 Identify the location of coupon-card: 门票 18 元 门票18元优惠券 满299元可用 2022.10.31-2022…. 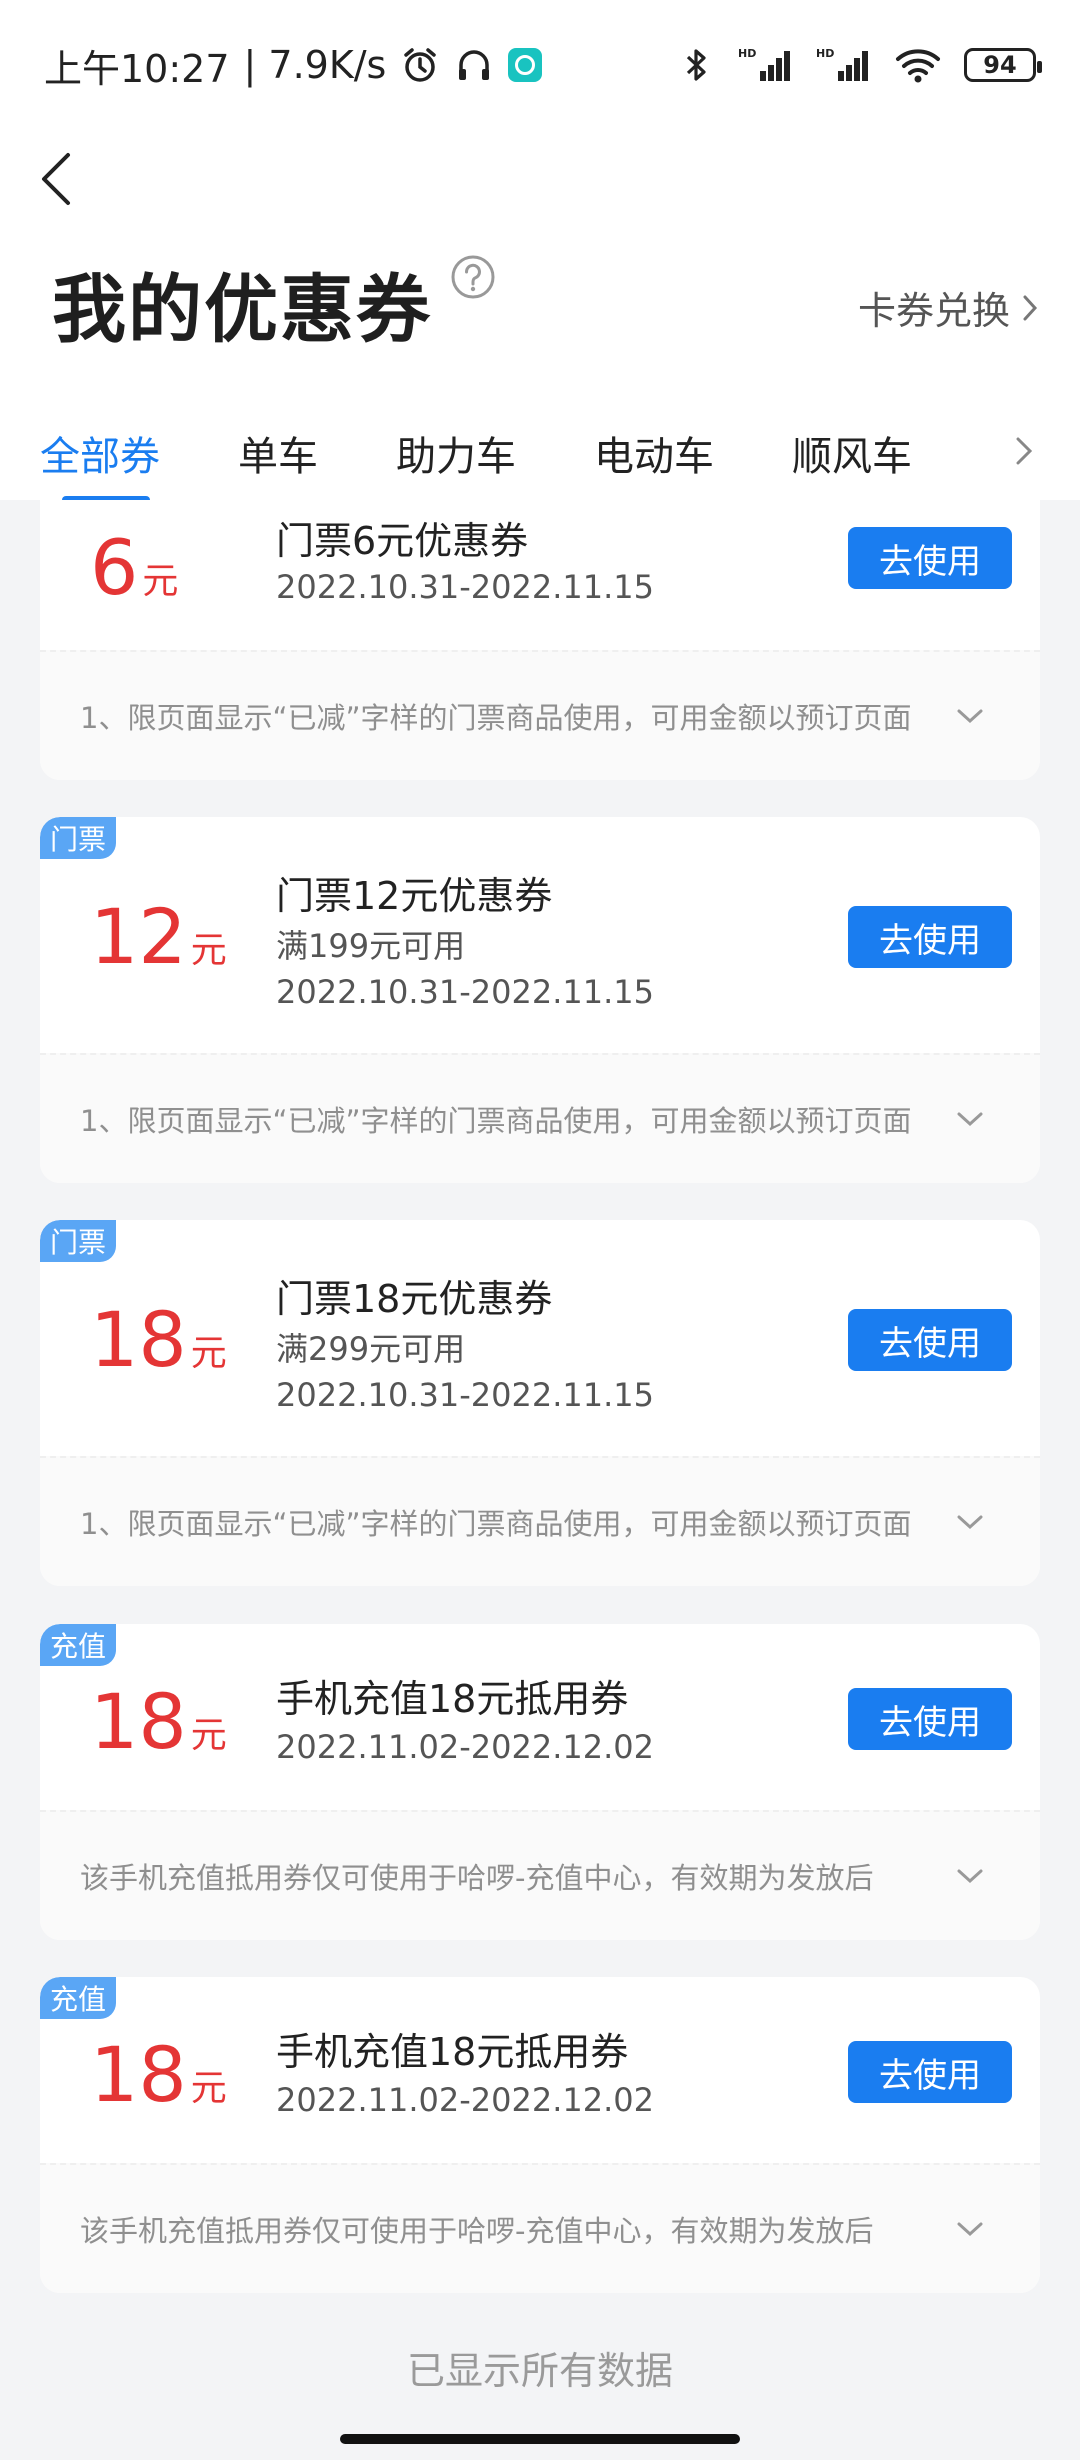
(540, 1403).